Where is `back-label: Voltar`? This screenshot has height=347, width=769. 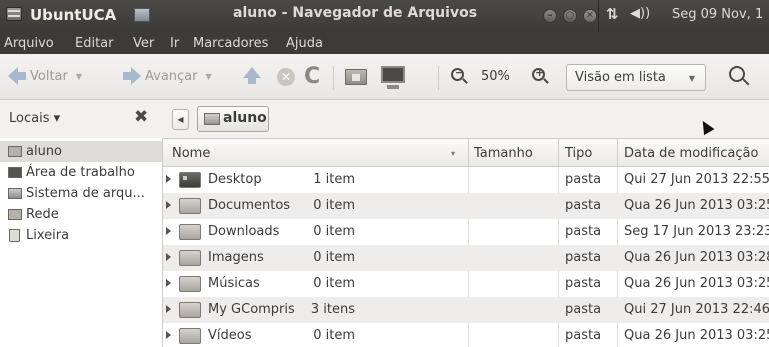
back-label: Voltar is located at coordinates (49, 76).